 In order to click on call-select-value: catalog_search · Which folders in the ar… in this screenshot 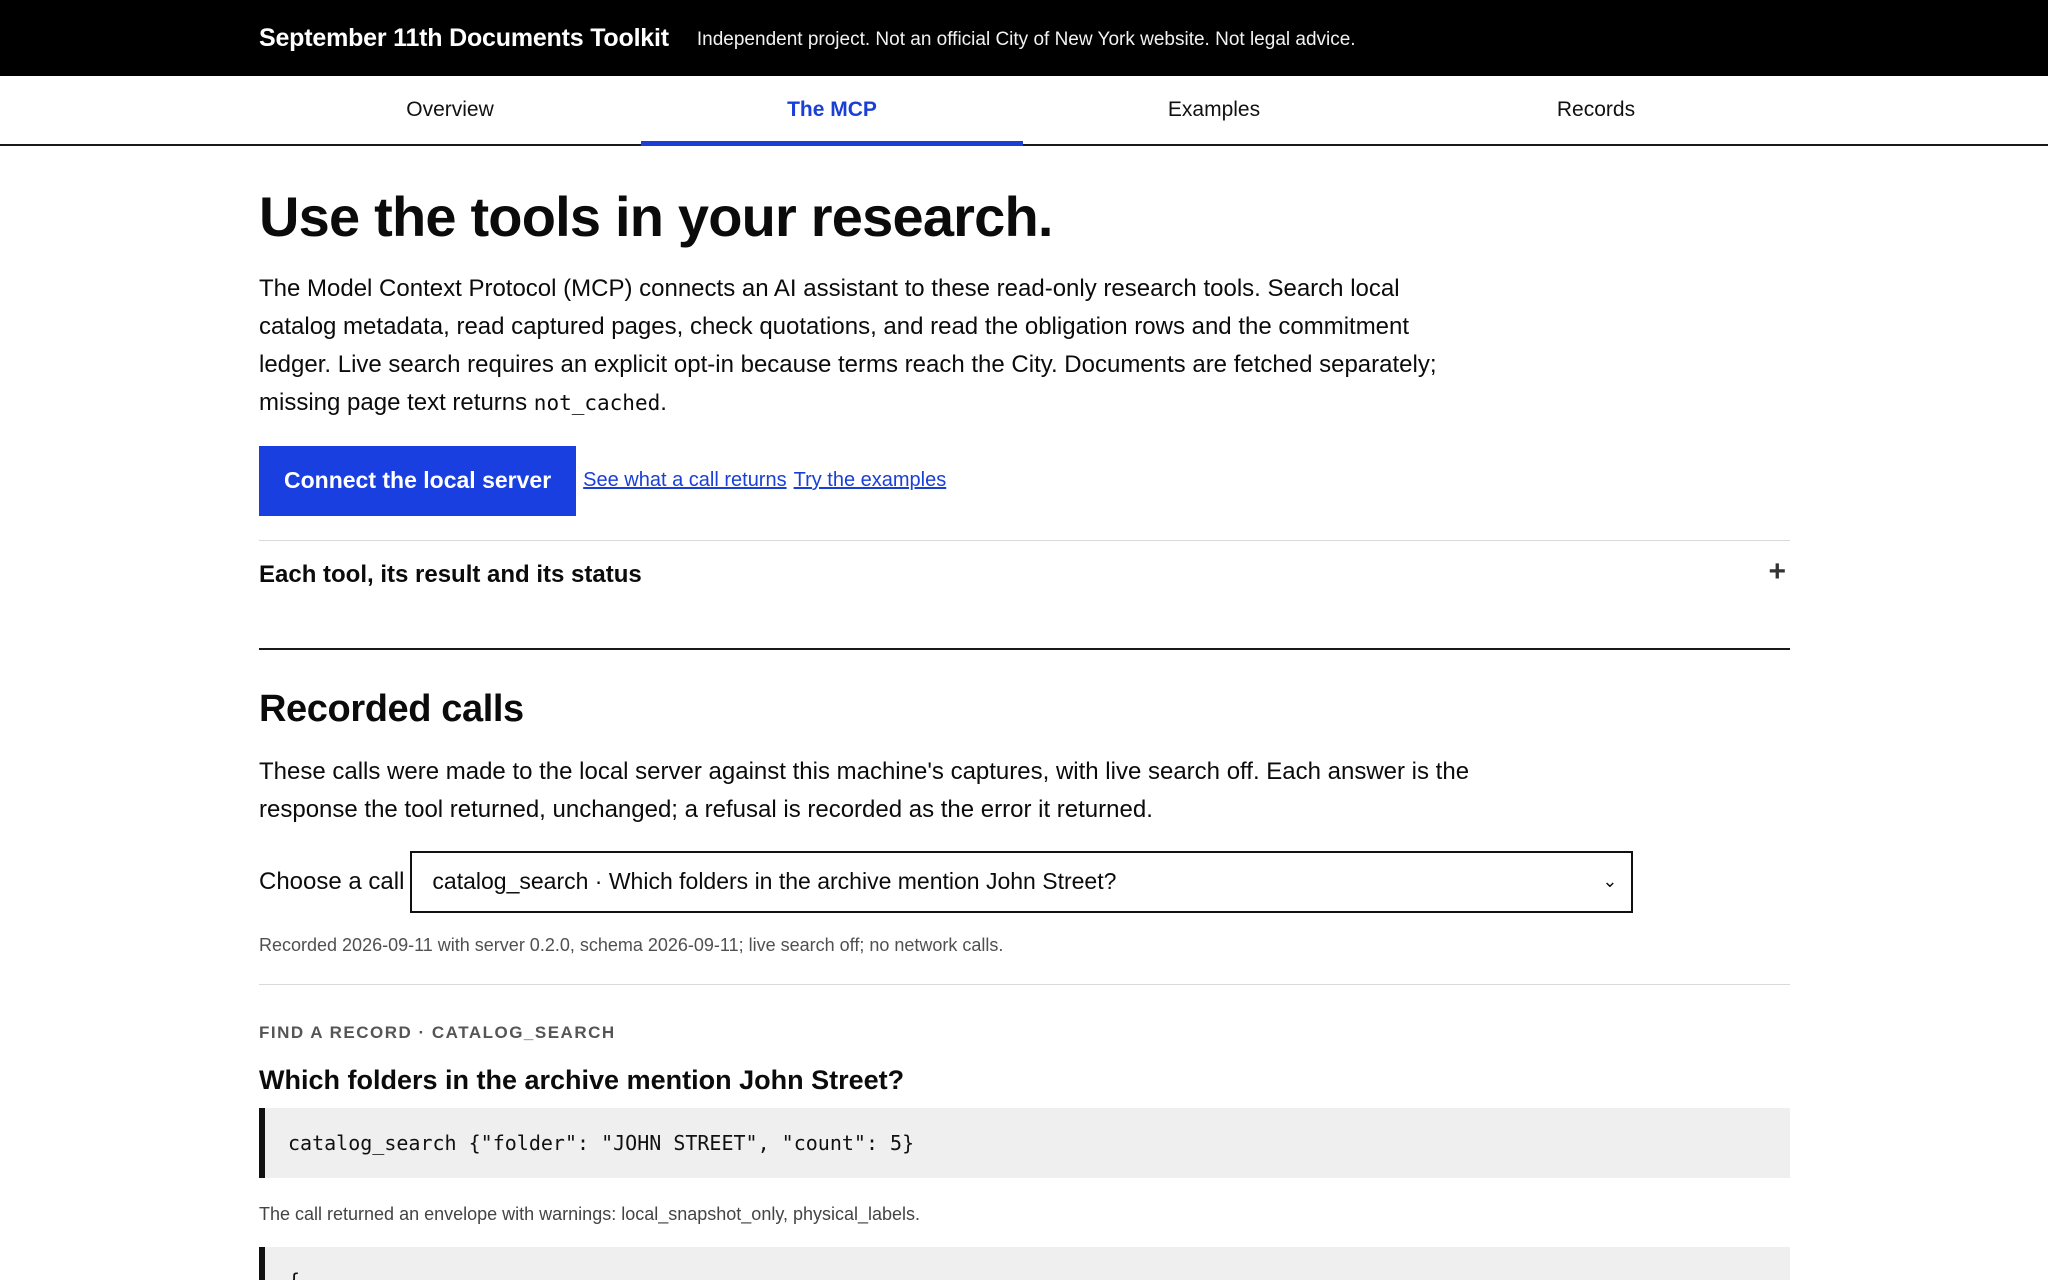, I will do `click(774, 881)`.